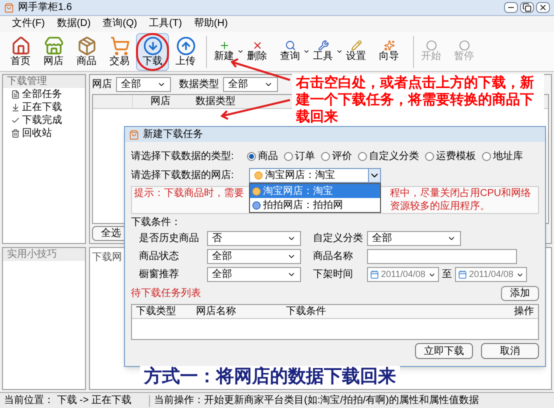 The height and width of the screenshot is (408, 554). What do you see at coordinates (199, 85) in the screenshot?
I see `filter-label: 数据类型` at bounding box center [199, 85].